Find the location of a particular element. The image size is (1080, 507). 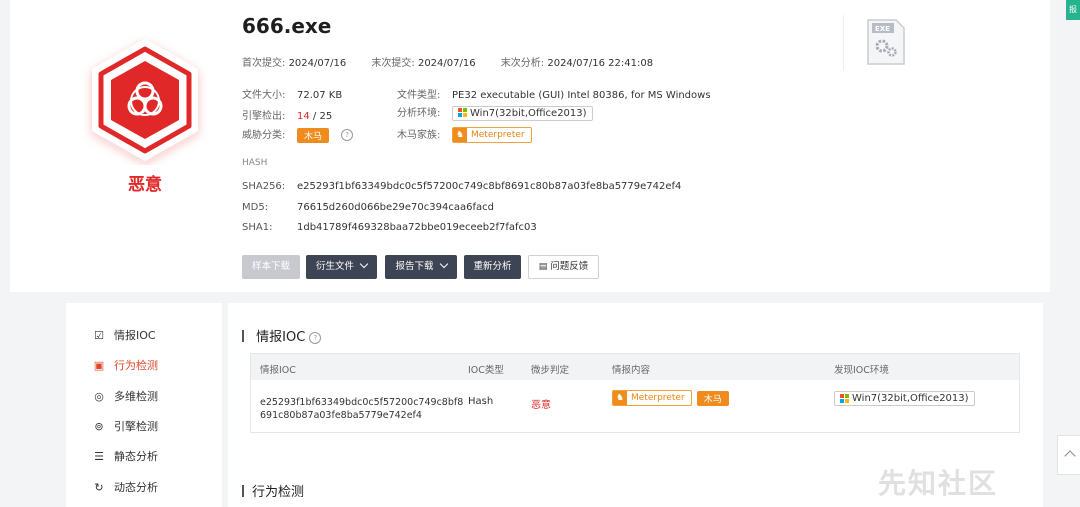

feedback-label: 问题反馈 is located at coordinates (569, 266).